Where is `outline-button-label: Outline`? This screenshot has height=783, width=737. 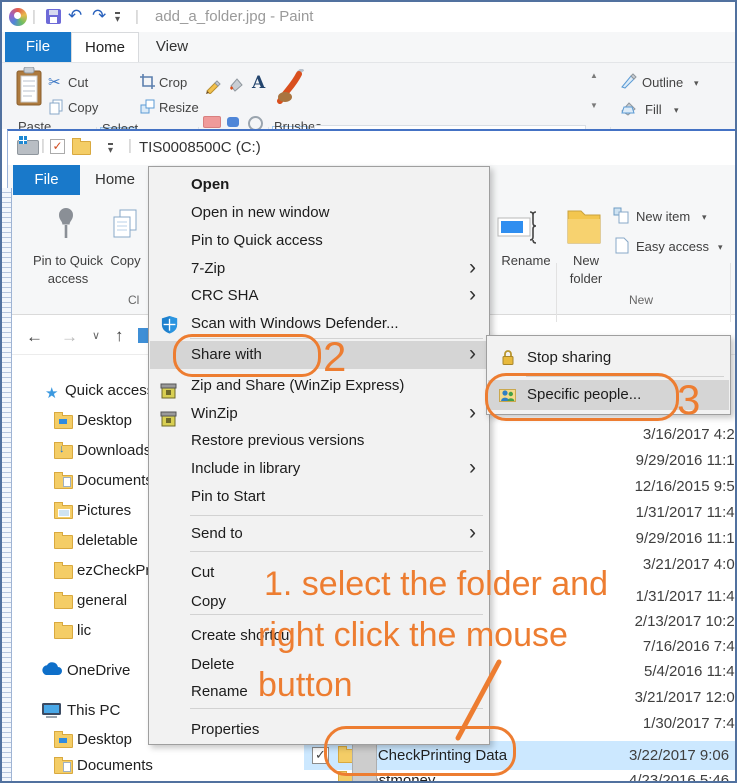
outline-button-label: Outline is located at coordinates (662, 82).